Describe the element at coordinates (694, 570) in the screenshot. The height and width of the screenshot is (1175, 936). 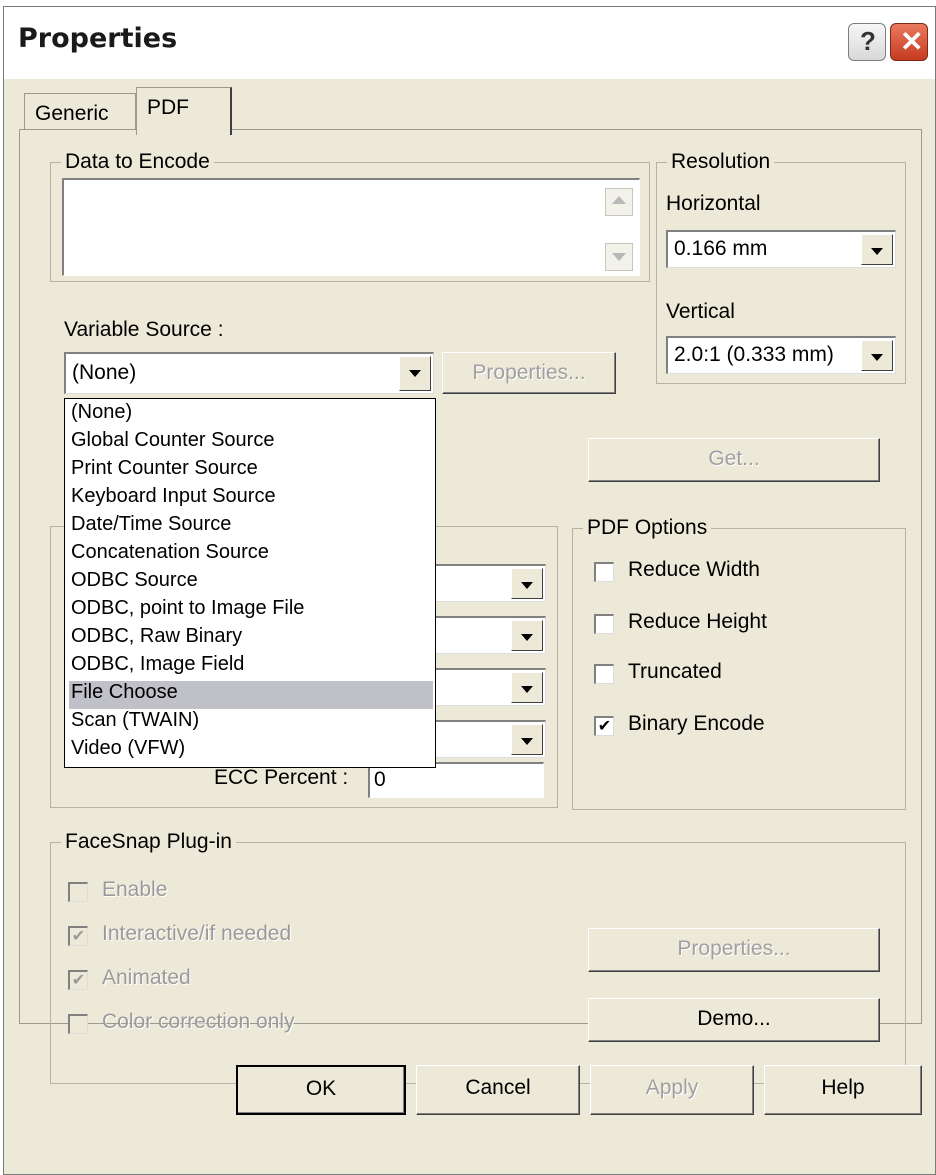
I see `reduce-width-label: Reduce Width` at that location.